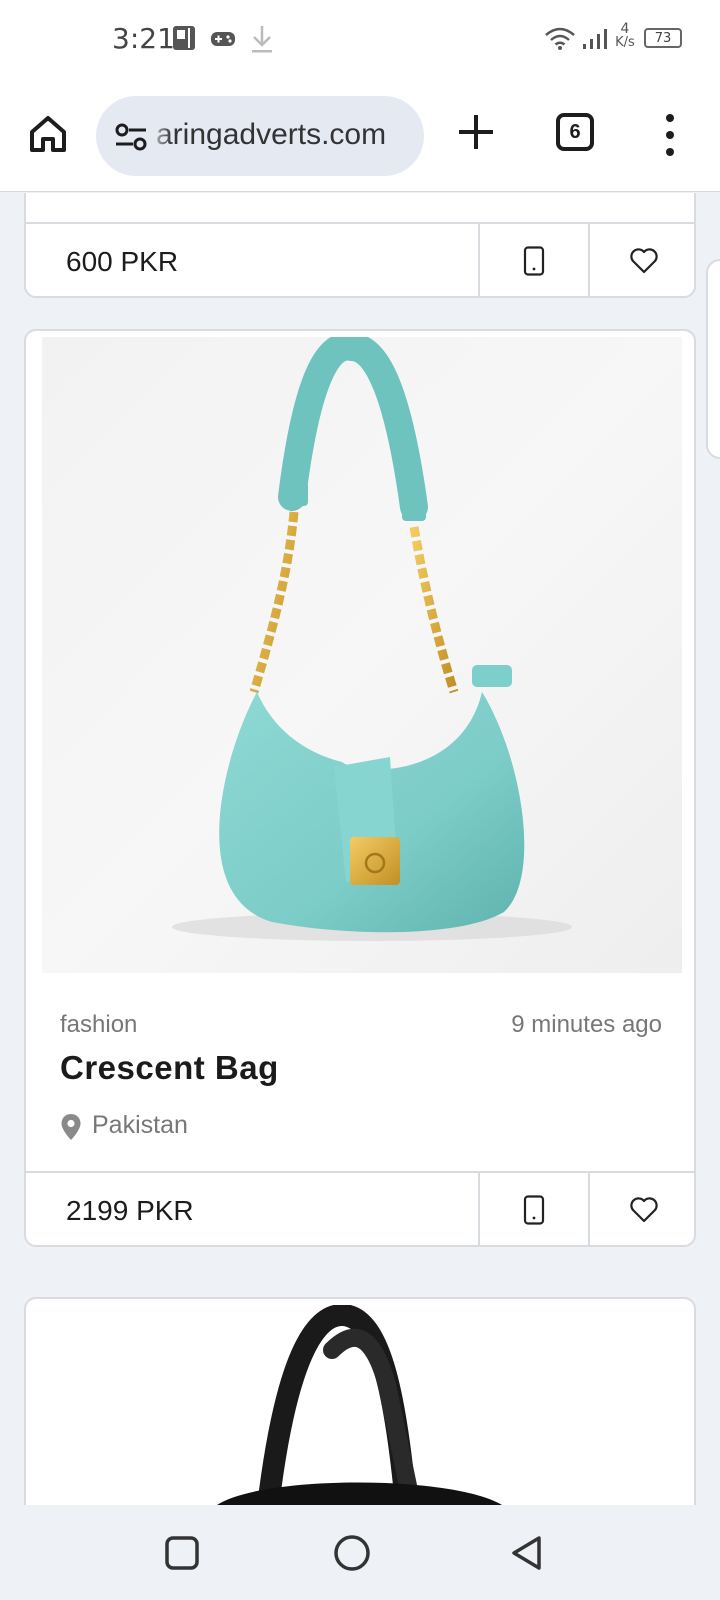  What do you see at coordinates (131, 137) in the screenshot?
I see `site-settings-icon` at bounding box center [131, 137].